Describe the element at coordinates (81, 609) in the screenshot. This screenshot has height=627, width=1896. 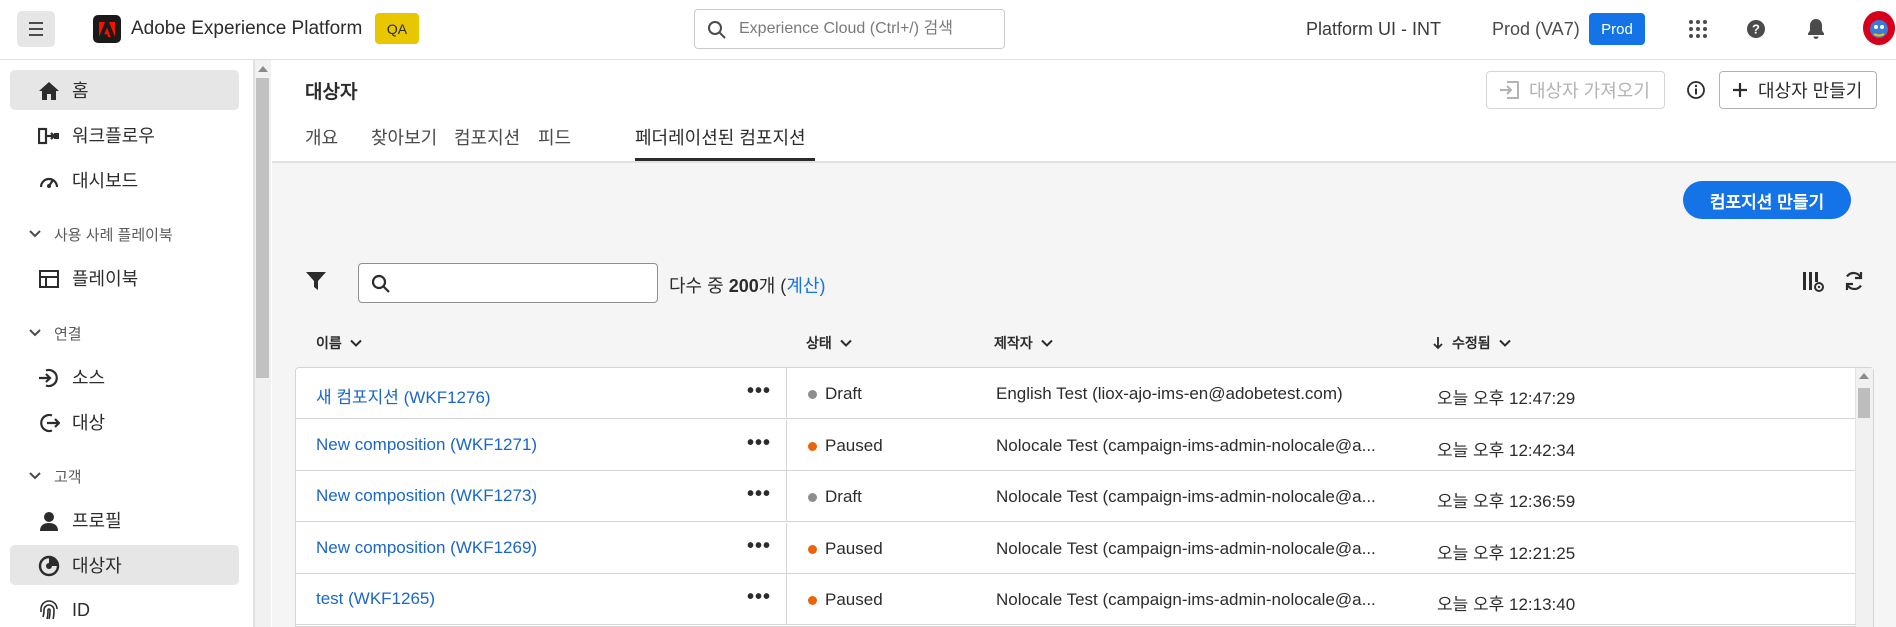
I see `sidebar-item-label: ID` at that location.